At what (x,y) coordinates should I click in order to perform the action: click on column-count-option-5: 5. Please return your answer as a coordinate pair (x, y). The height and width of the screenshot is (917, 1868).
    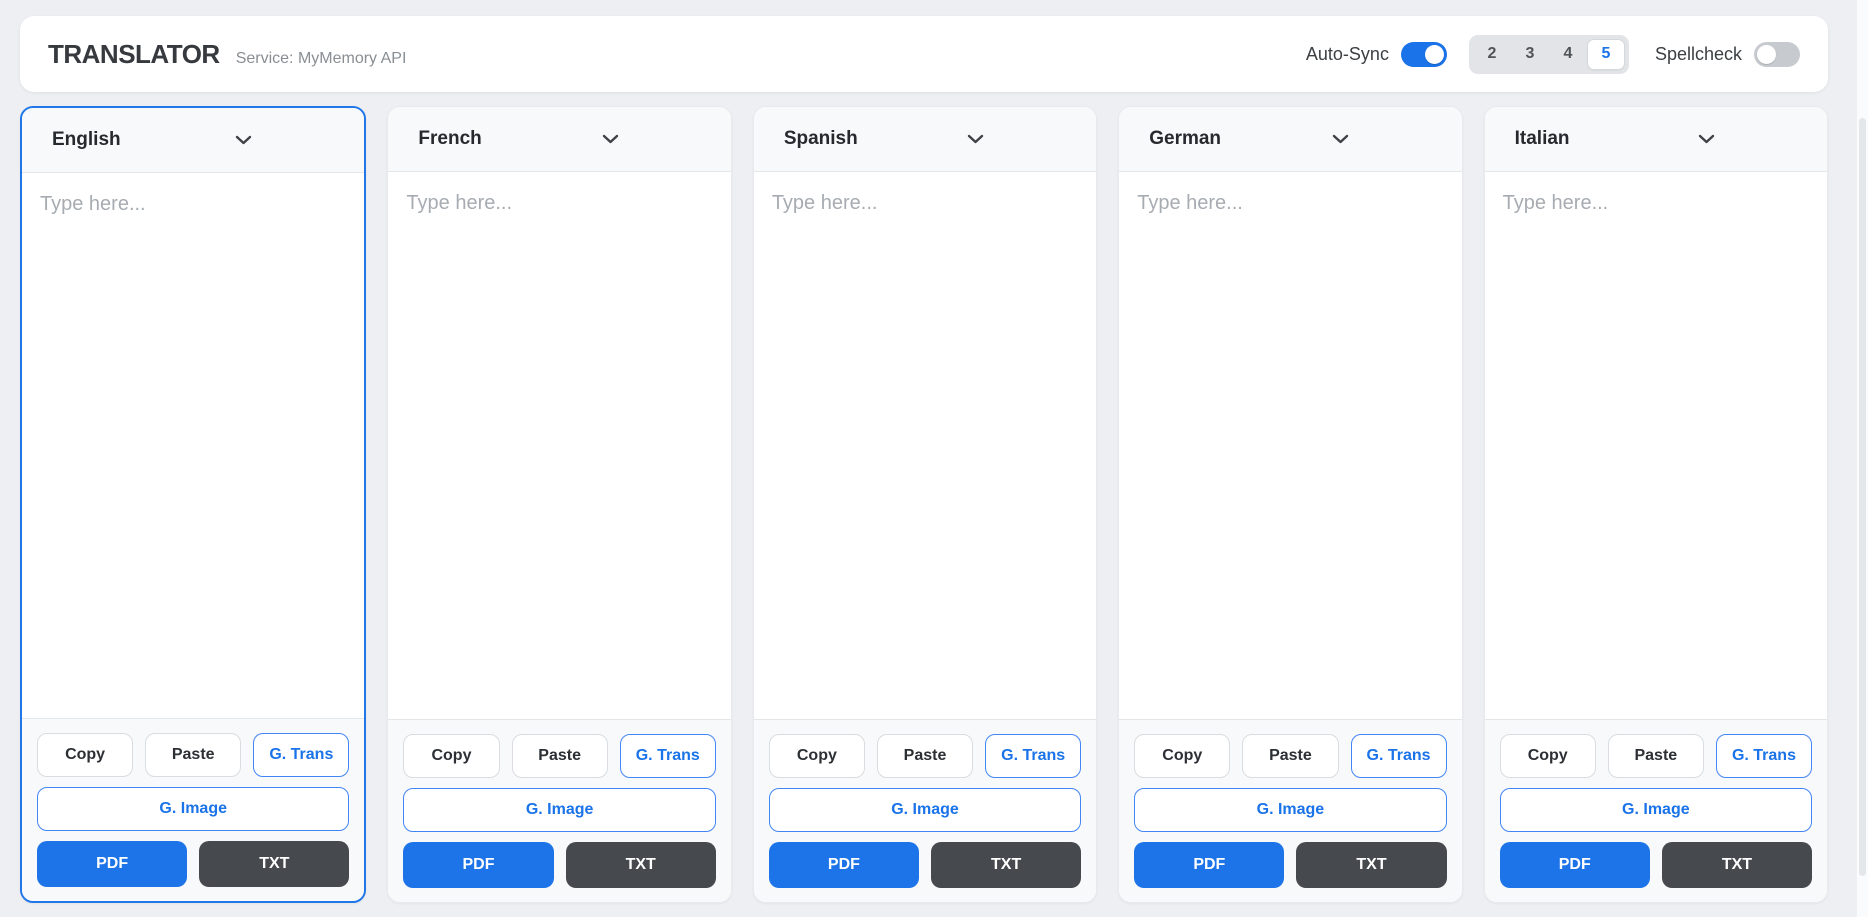
    Looking at the image, I should click on (1605, 54).